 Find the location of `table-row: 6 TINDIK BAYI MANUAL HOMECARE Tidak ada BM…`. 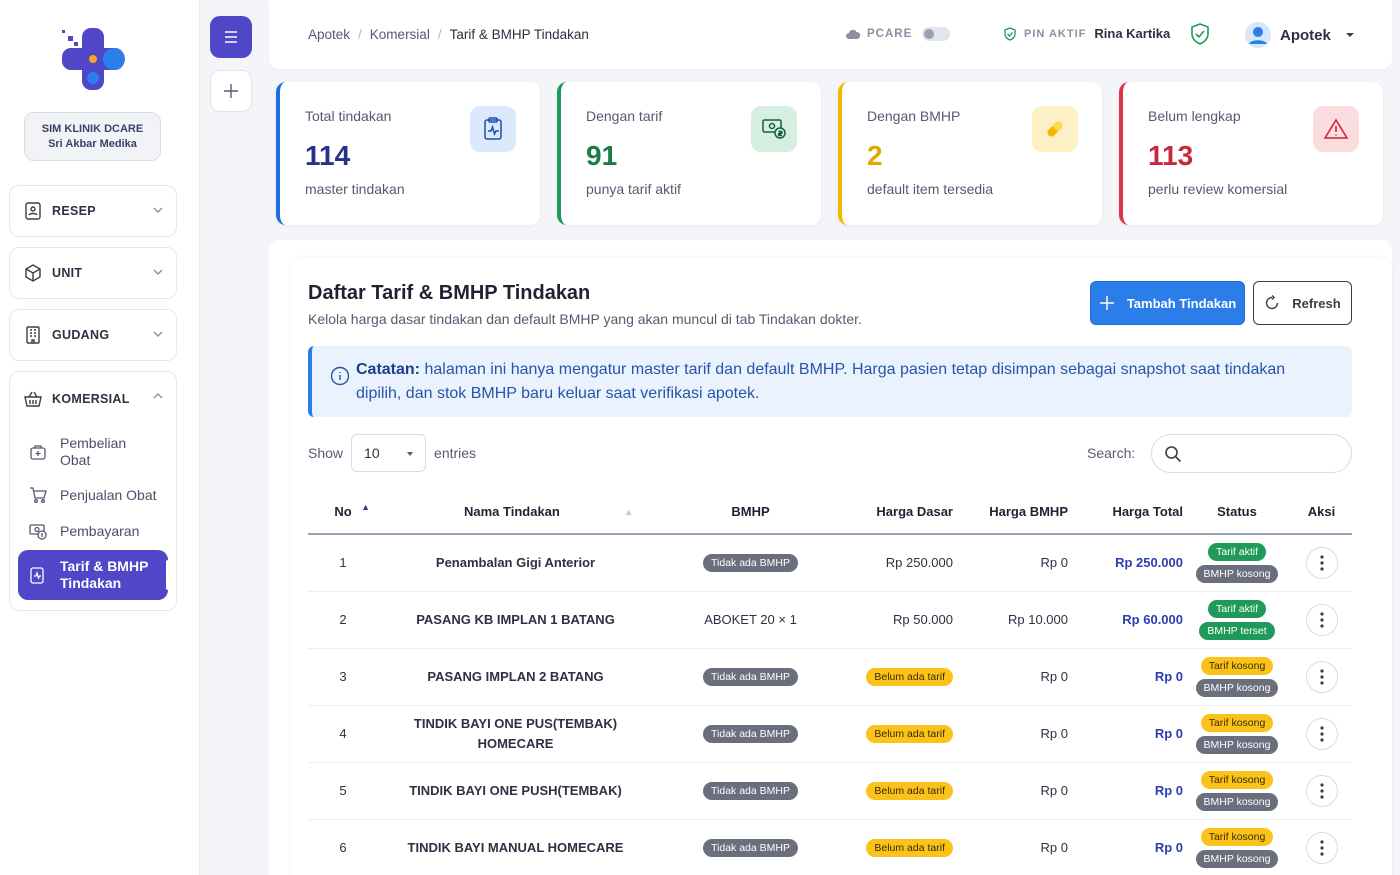

table-row: 6 TINDIK BAYI MANUAL HOMECARE Tidak ada BM… is located at coordinates (830, 847).